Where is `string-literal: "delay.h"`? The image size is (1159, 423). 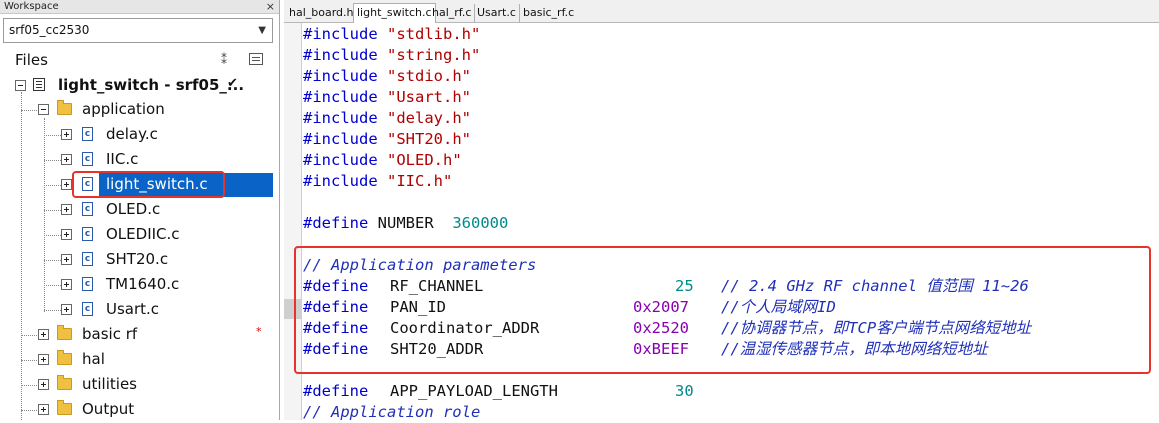 string-literal: "delay.h" is located at coordinates (429, 118).